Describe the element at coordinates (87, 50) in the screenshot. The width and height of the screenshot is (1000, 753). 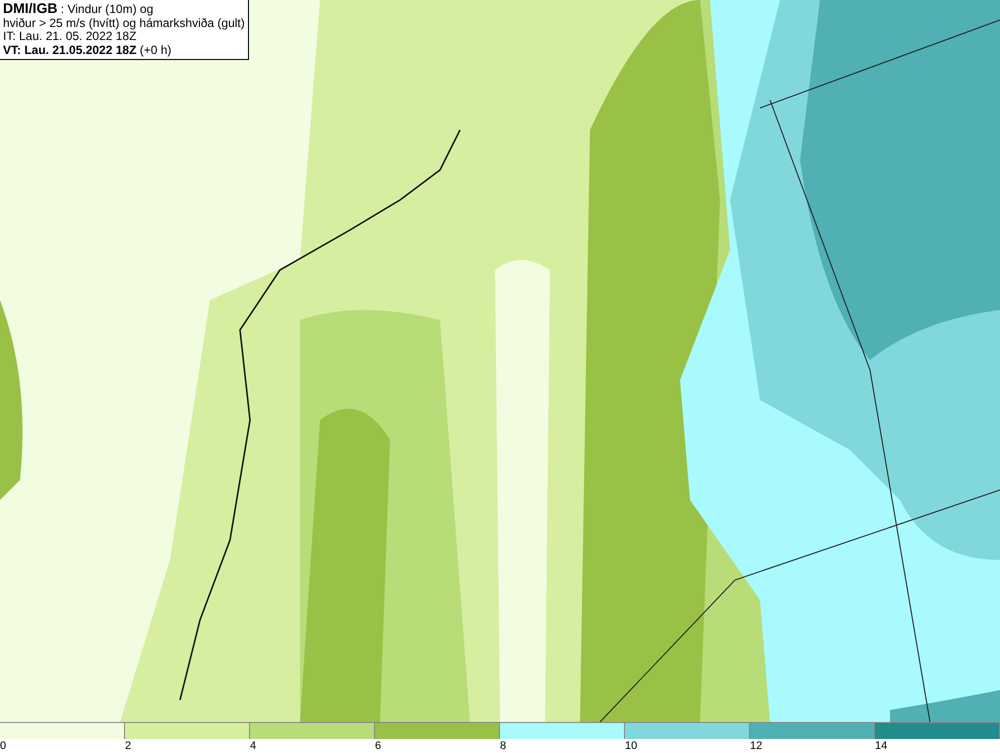
I see `title-line: VT: Lau. 21.05.2022 18Z (+0 h)` at that location.